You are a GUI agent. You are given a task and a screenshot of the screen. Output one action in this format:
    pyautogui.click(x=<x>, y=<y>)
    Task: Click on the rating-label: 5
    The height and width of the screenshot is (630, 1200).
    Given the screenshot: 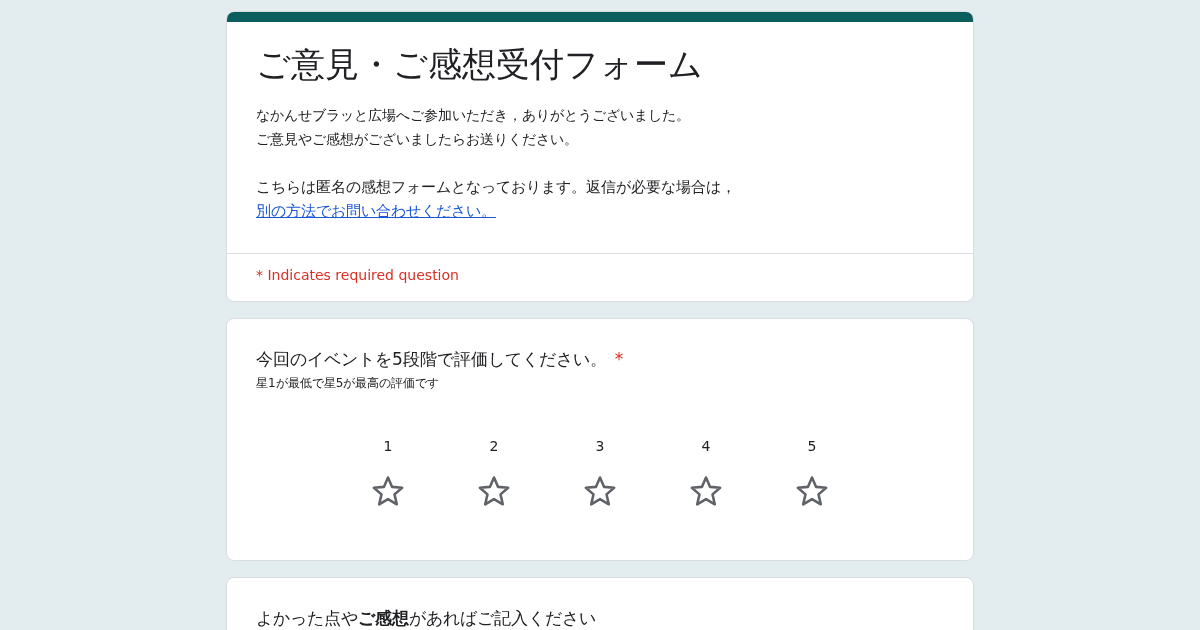 What is the action you would take?
    pyautogui.click(x=812, y=445)
    